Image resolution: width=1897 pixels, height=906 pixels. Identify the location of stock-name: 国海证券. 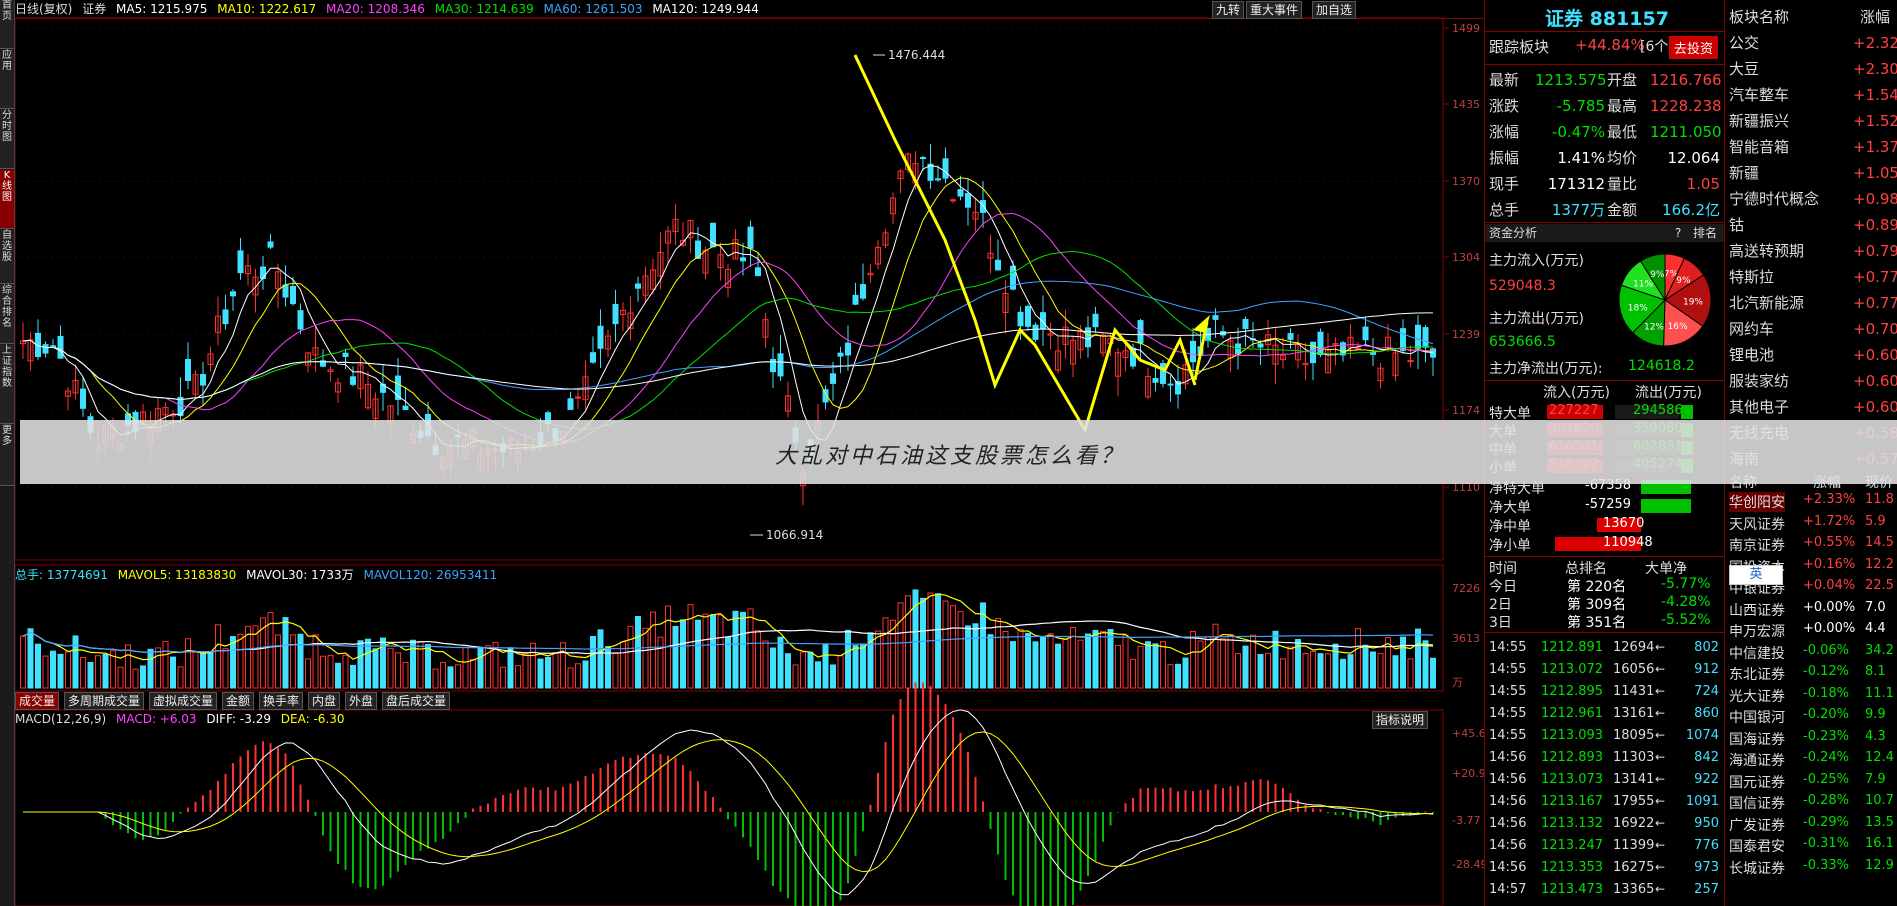
(1757, 739).